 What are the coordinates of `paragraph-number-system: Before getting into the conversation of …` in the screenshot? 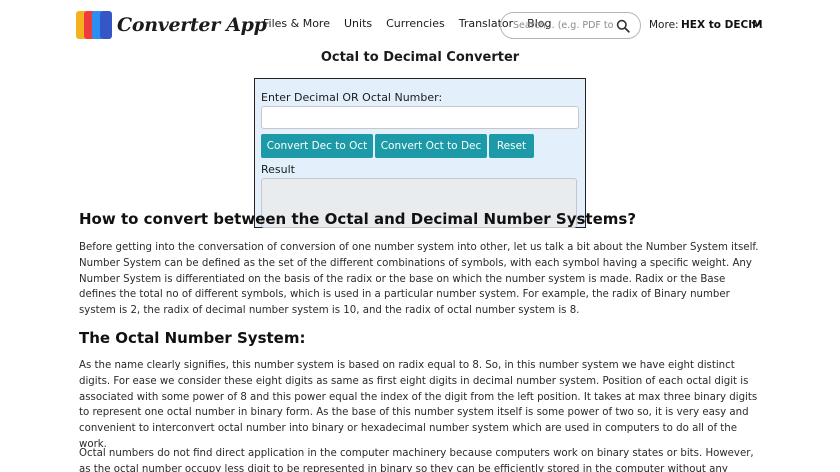 It's located at (419, 279).